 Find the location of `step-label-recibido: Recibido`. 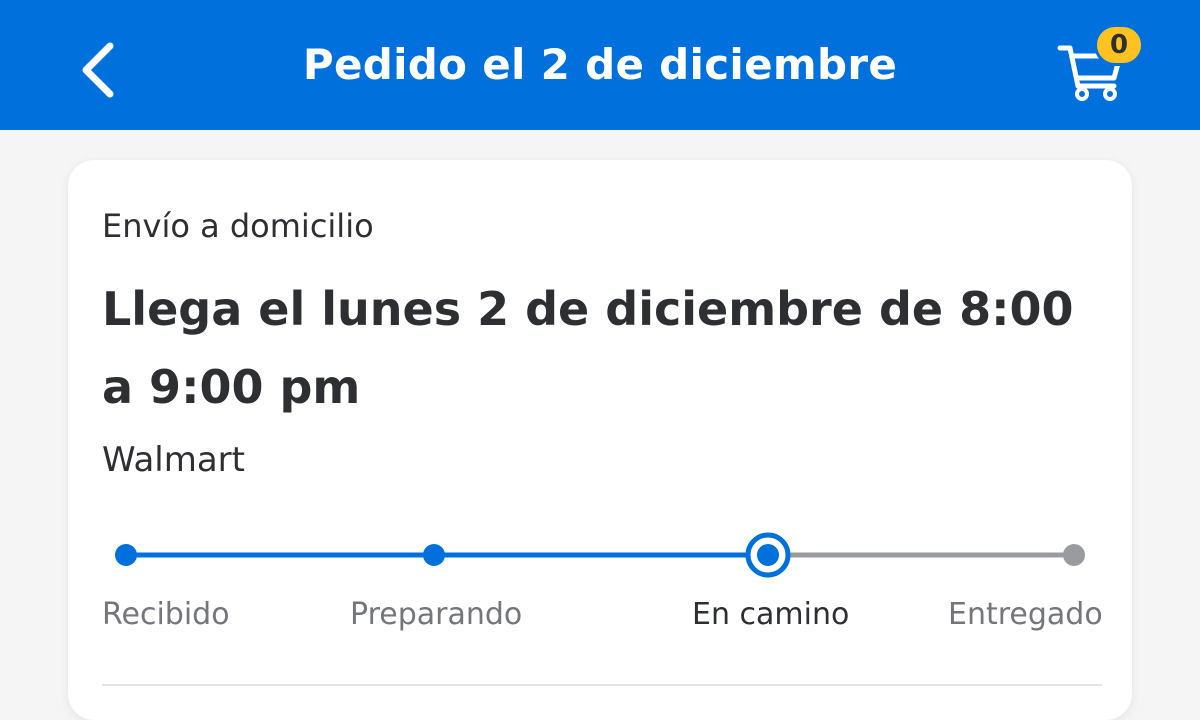

step-label-recibido: Recibido is located at coordinates (166, 614).